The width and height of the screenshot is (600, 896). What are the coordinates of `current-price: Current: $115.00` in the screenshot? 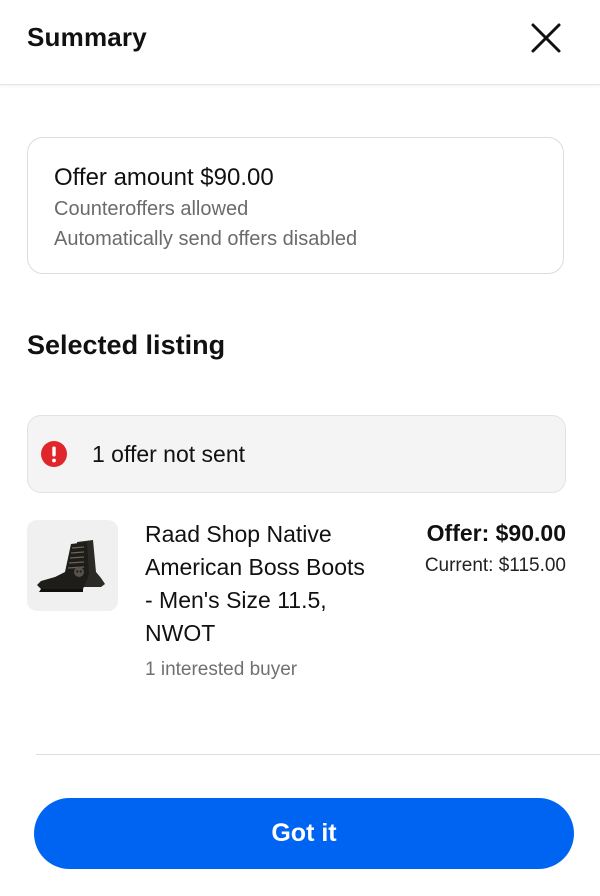 It's located at (495, 565).